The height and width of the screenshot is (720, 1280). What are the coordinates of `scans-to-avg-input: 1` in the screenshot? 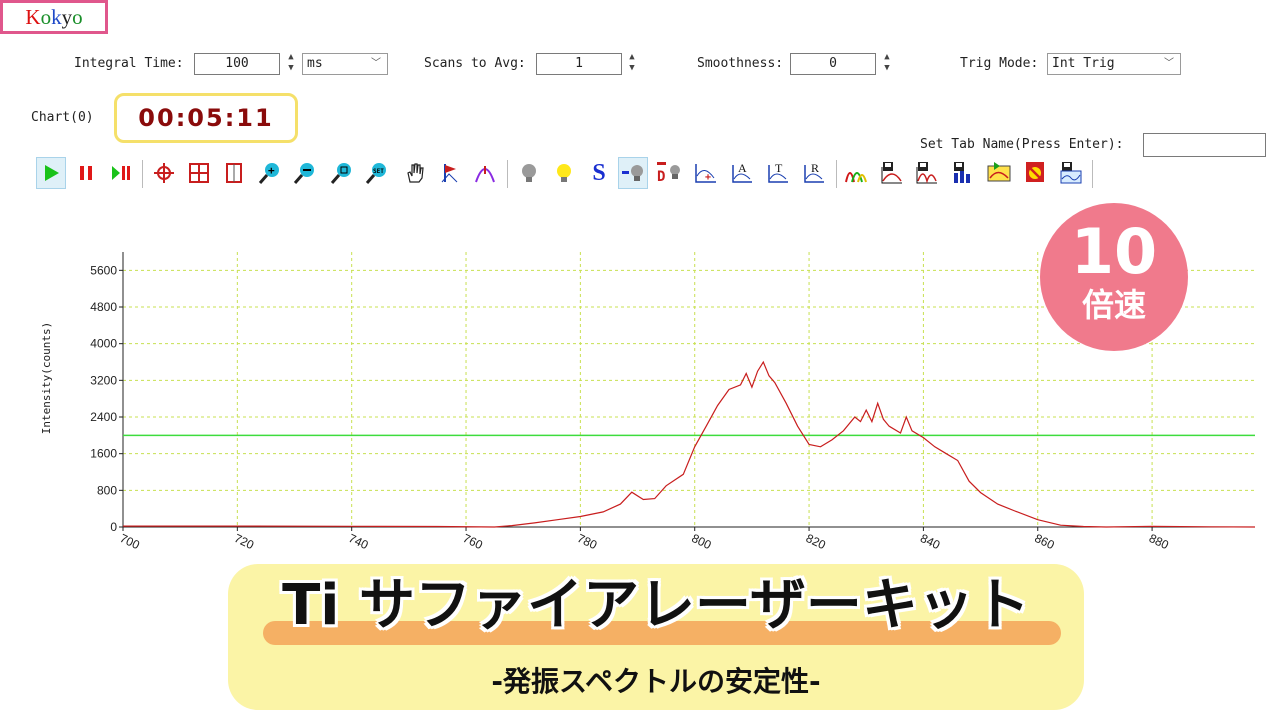 It's located at (579, 64).